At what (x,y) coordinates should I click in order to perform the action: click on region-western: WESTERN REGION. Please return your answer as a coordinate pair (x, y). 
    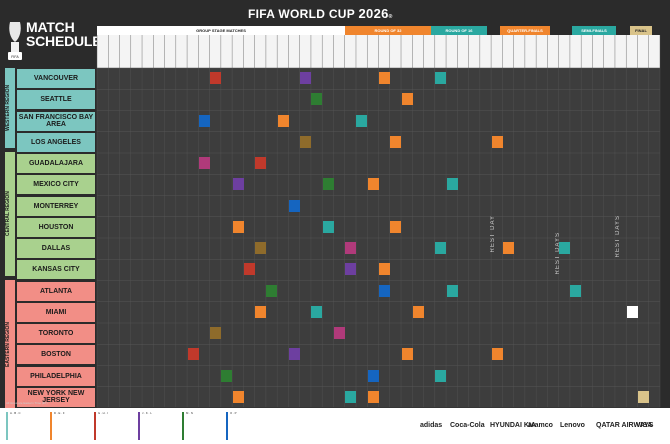
    Looking at the image, I should click on (10, 108).